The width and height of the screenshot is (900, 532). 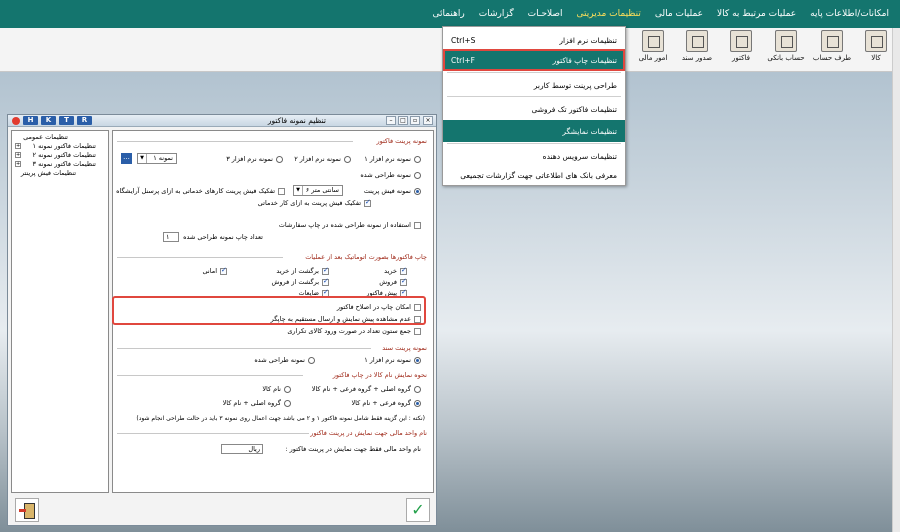 I want to click on section-voucher-sample: نمونه پرینت سند, so click(x=404, y=348).